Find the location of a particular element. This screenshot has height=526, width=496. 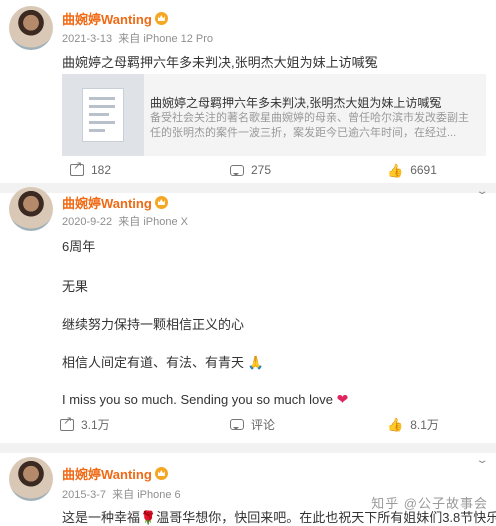

praying-hands-icon: 🙏 is located at coordinates (255, 362).